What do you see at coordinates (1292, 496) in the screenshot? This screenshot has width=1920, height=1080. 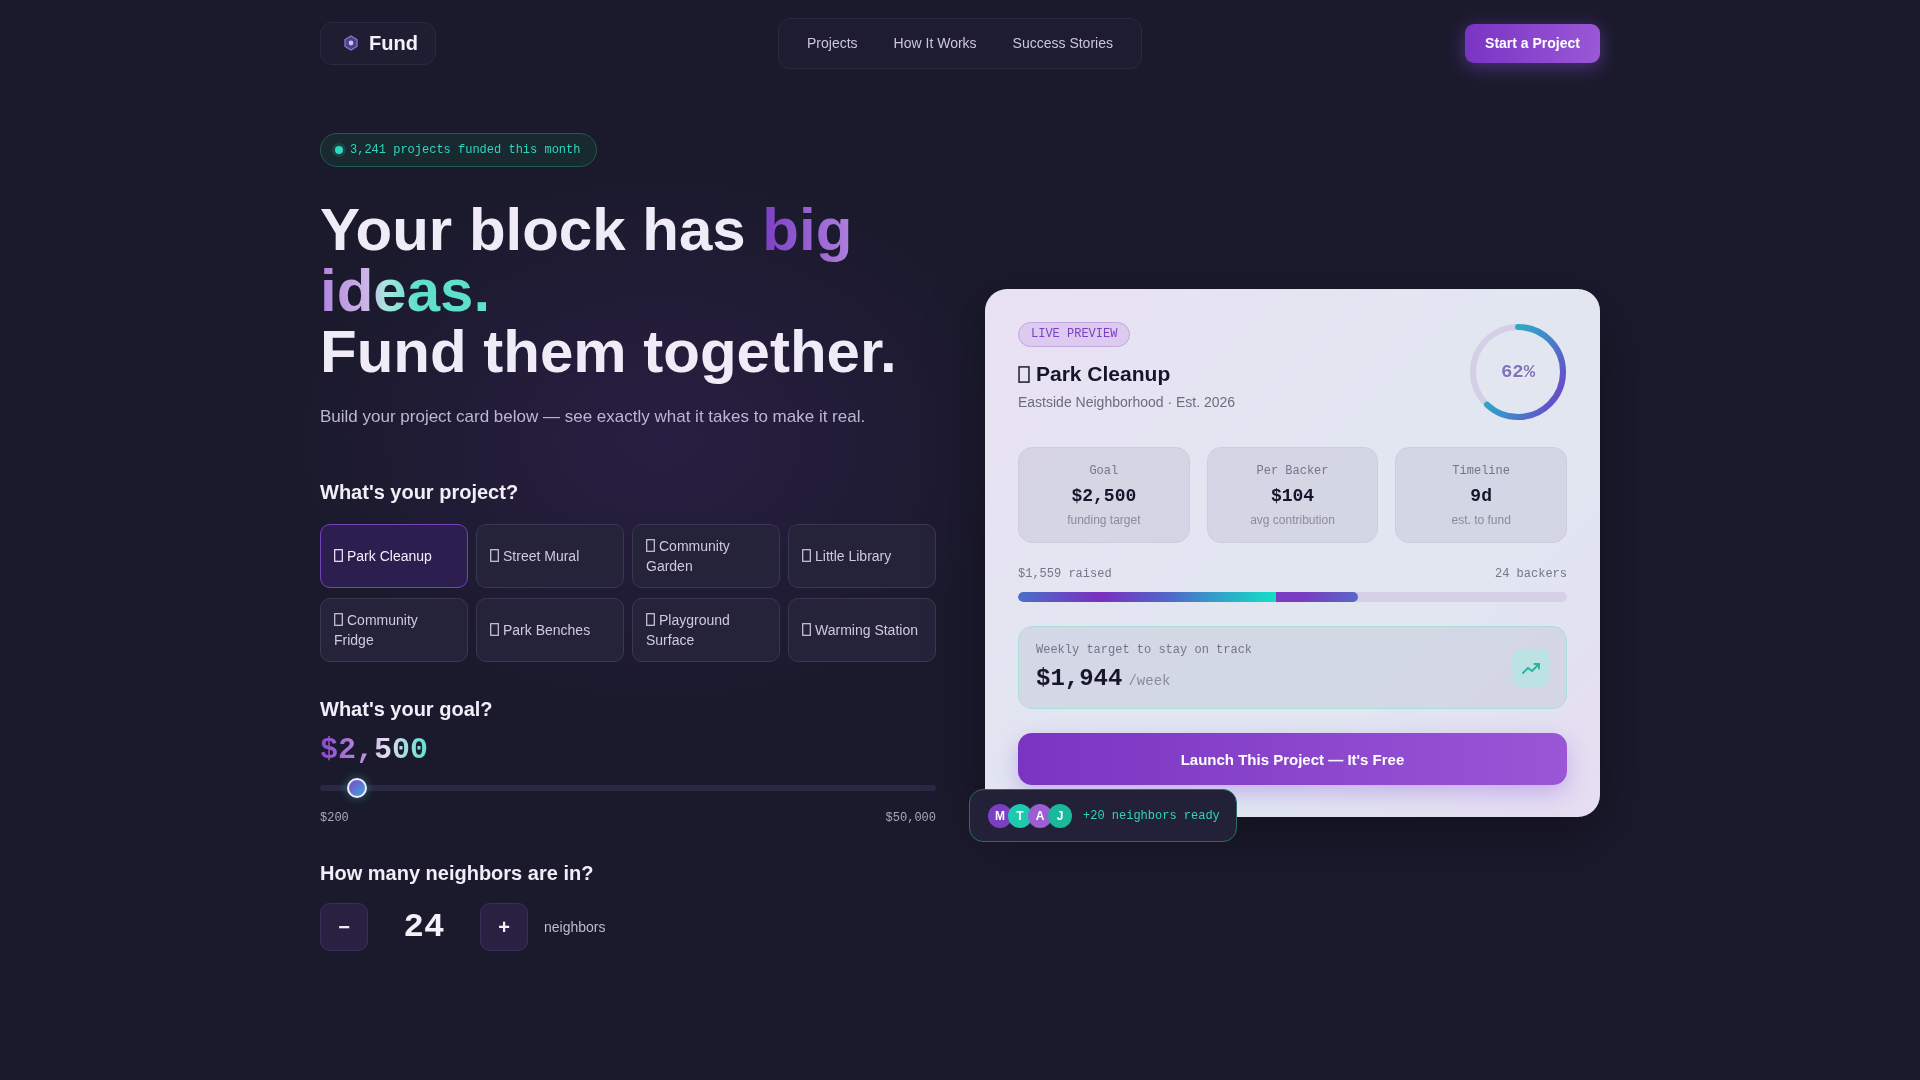 I see `stat-value: $104` at bounding box center [1292, 496].